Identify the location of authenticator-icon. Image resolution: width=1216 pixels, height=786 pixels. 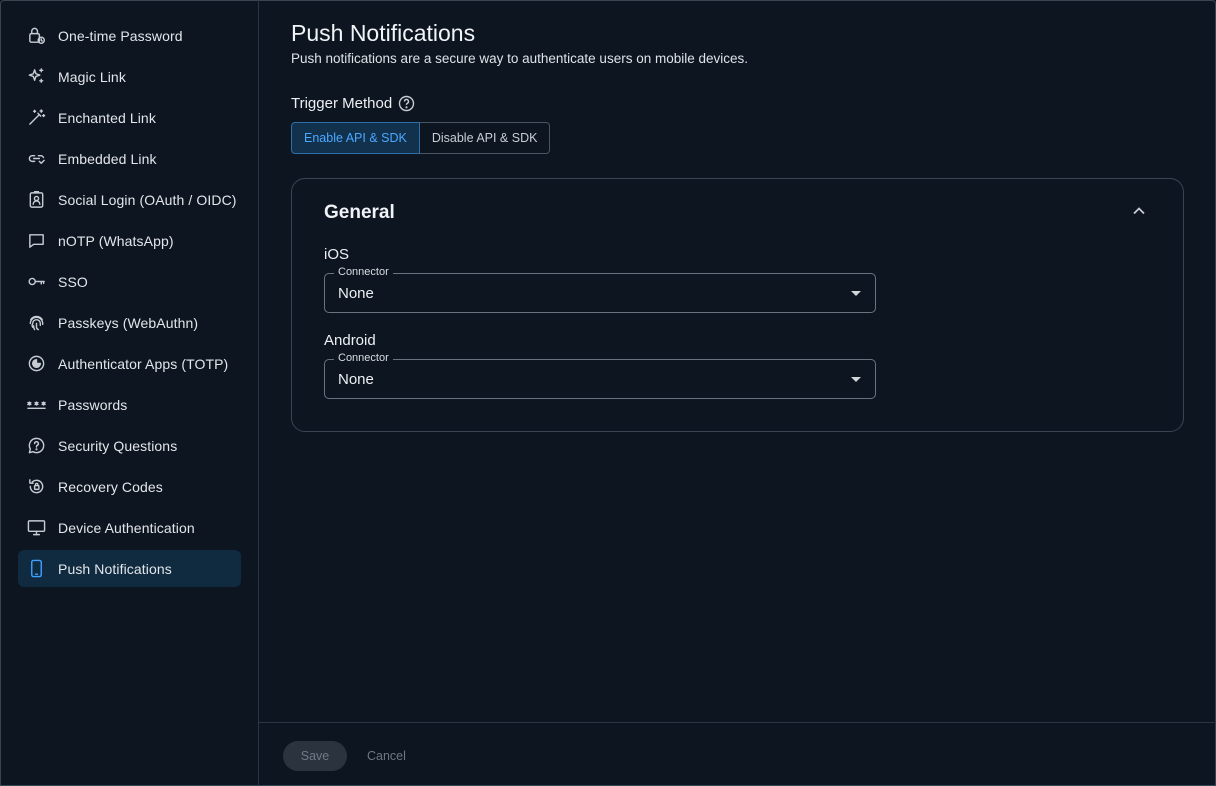
(36, 364).